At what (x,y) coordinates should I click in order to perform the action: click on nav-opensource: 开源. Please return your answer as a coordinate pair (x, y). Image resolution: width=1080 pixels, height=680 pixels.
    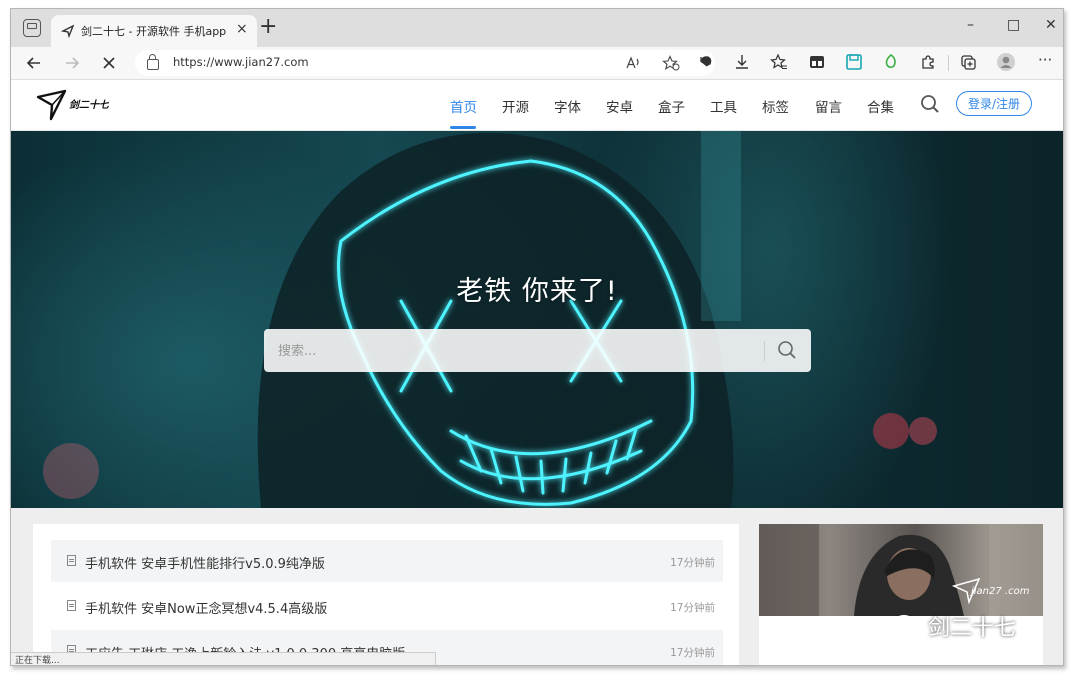
    Looking at the image, I should click on (515, 106).